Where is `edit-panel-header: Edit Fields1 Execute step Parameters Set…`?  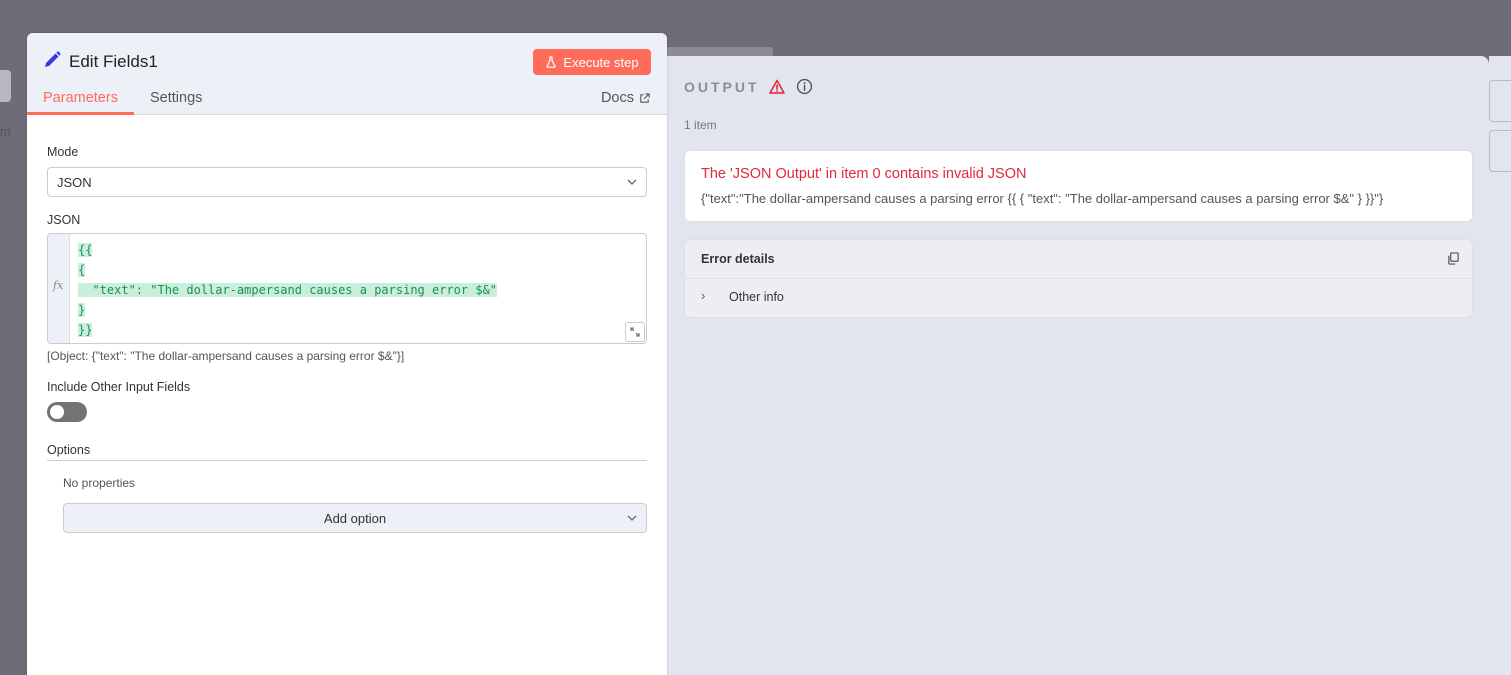 edit-panel-header: Edit Fields1 Execute step Parameters Set… is located at coordinates (347, 74).